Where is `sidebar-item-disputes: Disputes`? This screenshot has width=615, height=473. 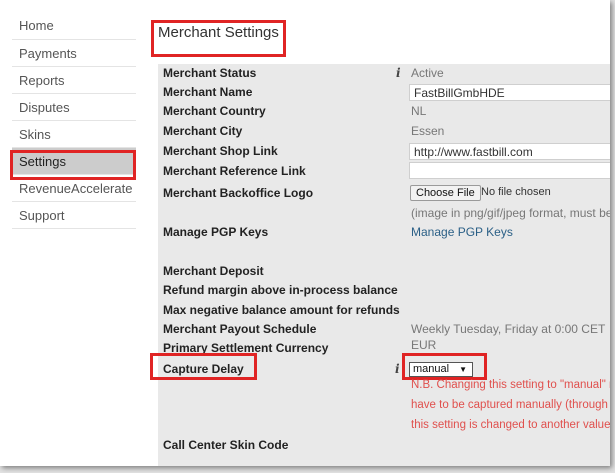 sidebar-item-disputes: Disputes is located at coordinates (74, 107).